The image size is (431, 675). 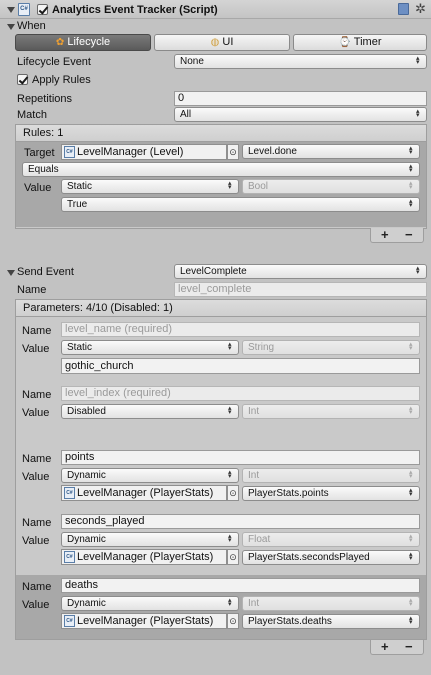 I want to click on event-name-field: level_complete, so click(x=300, y=289).